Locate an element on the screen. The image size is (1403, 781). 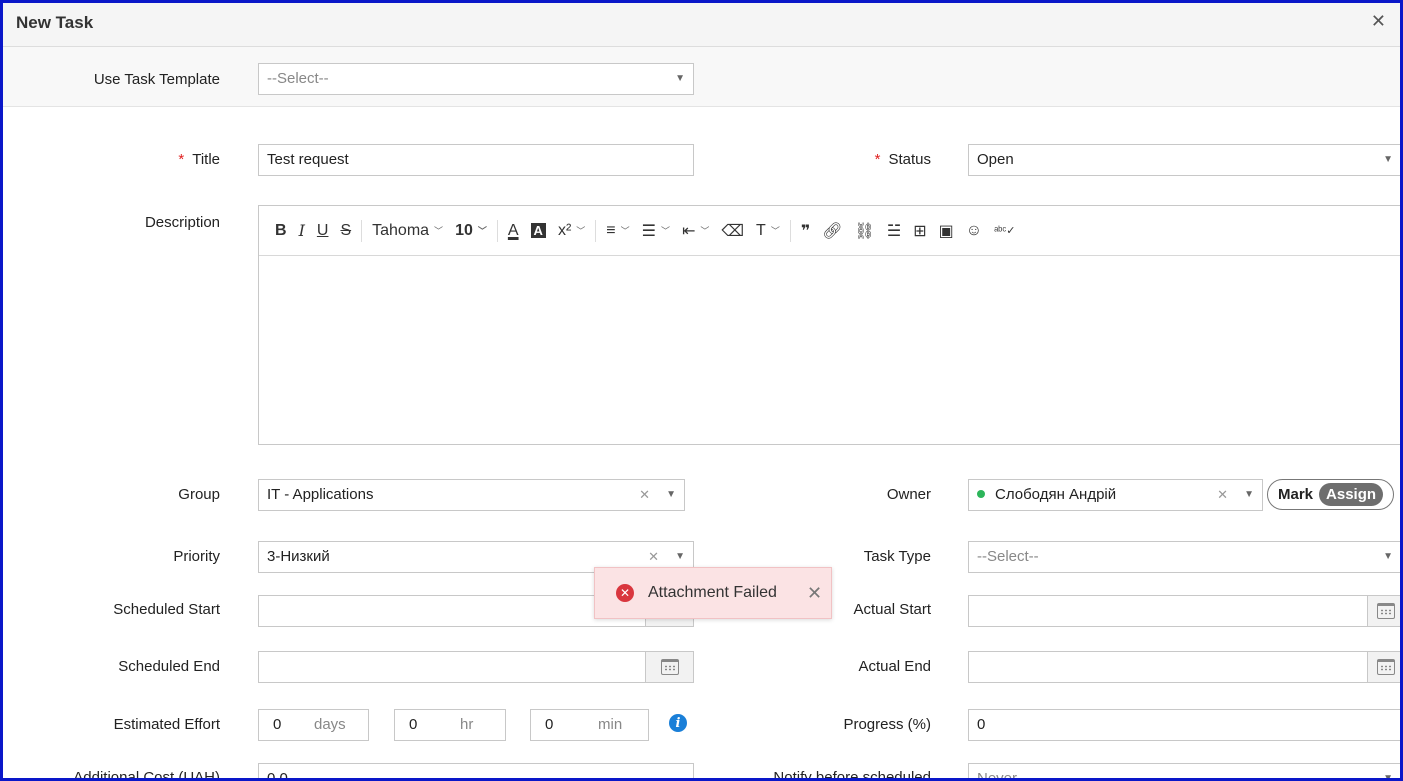
superscript-button: x² ﹀ is located at coordinates (571, 231).